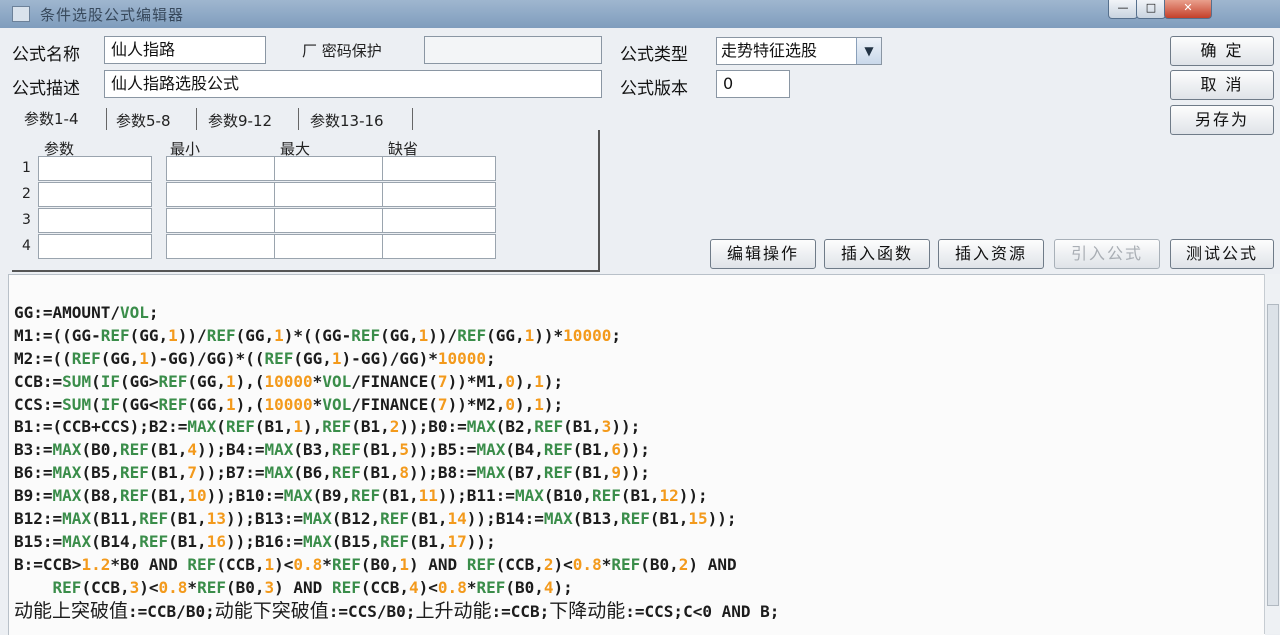 The height and width of the screenshot is (635, 1280). What do you see at coordinates (240, 120) in the screenshot?
I see `tab-params-9-12: 参数9-12` at bounding box center [240, 120].